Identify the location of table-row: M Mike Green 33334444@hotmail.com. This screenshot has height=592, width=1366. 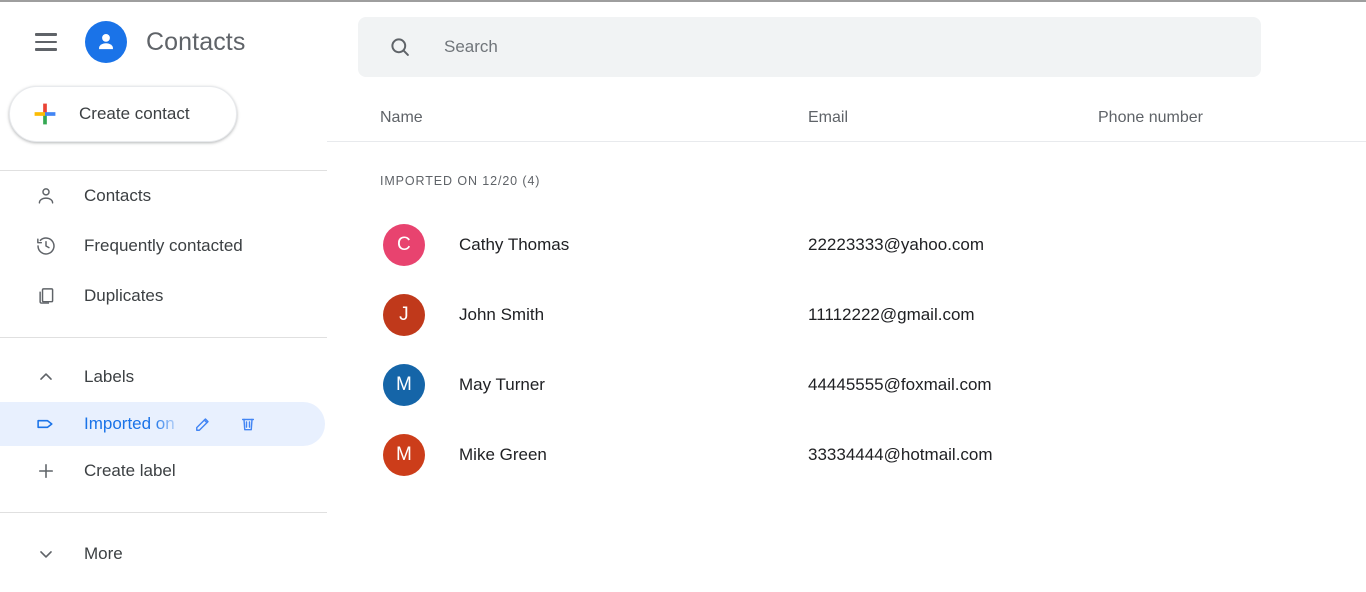
(846, 455).